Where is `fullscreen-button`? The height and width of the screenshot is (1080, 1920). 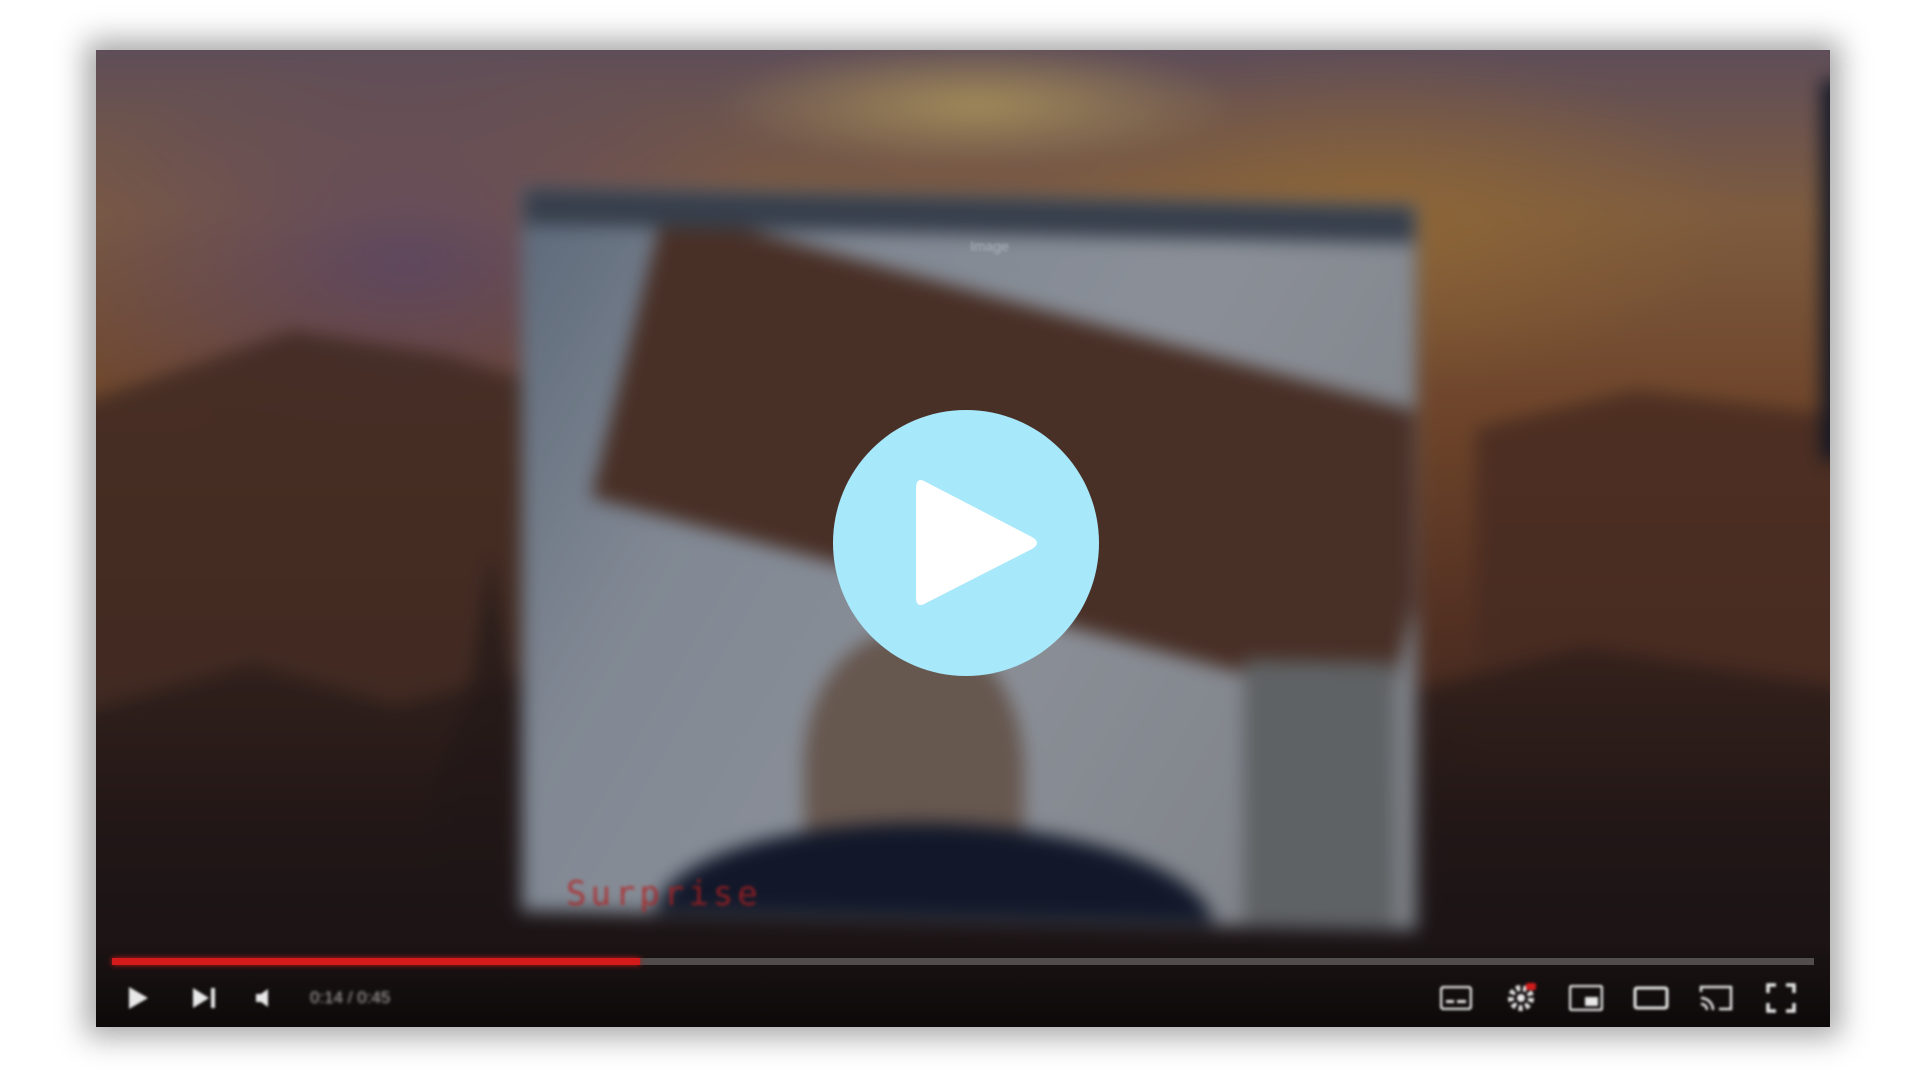 fullscreen-button is located at coordinates (1781, 998).